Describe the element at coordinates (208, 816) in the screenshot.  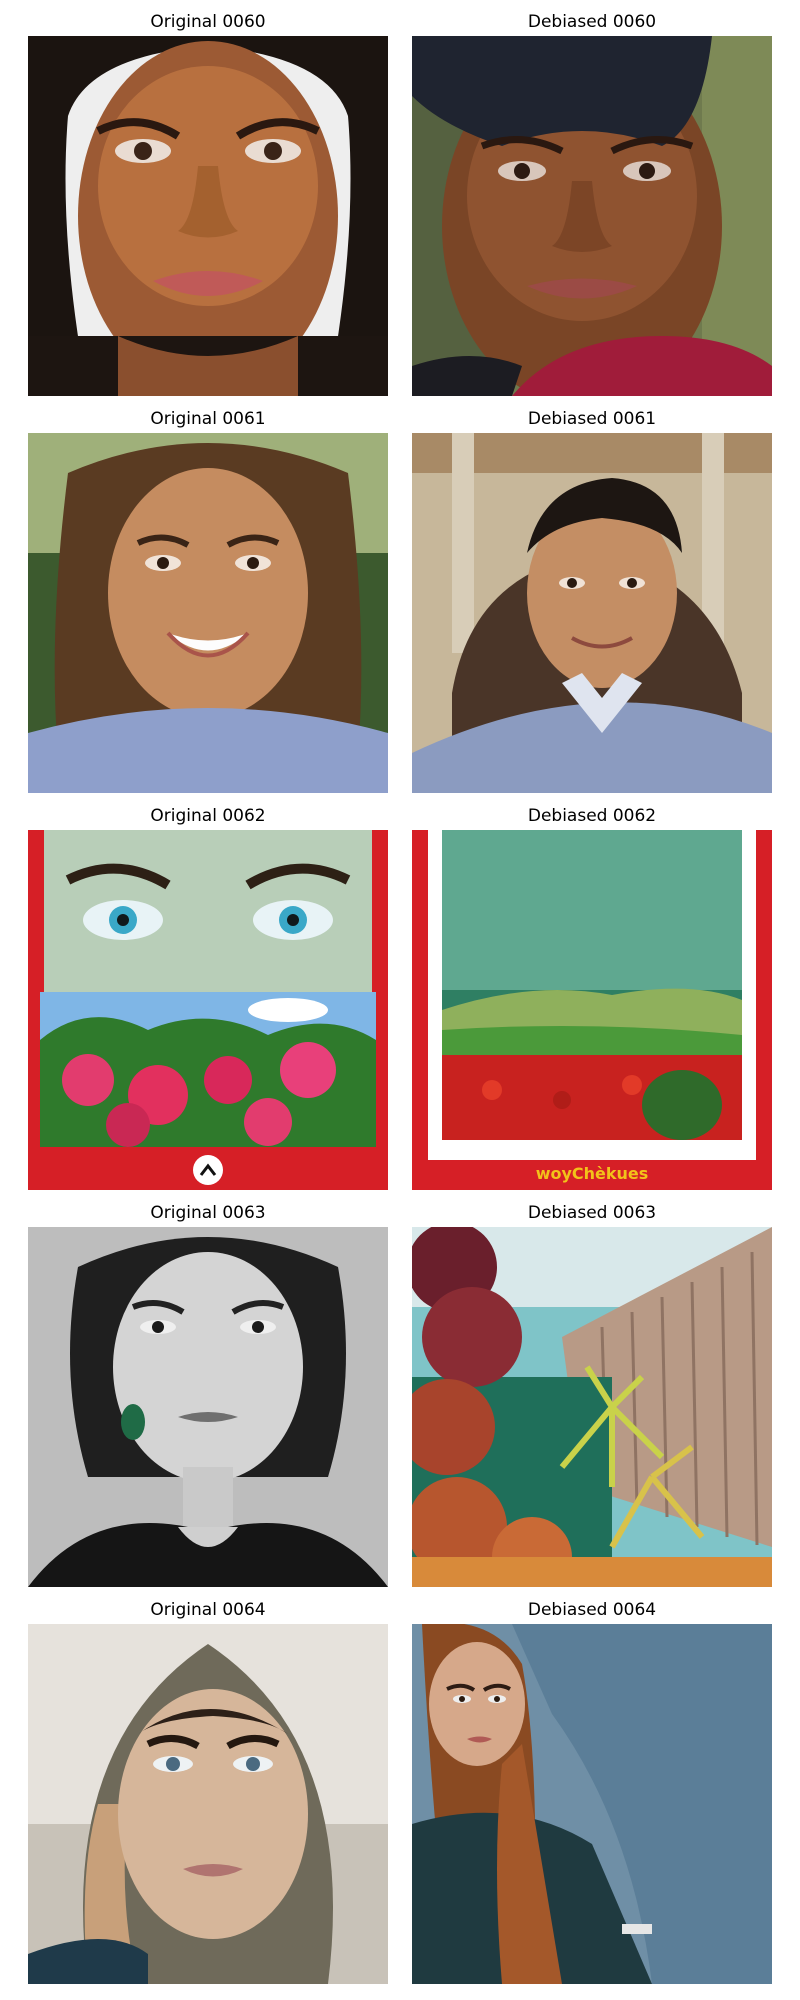
I see `original-0062-caption: Original 0062` at that location.